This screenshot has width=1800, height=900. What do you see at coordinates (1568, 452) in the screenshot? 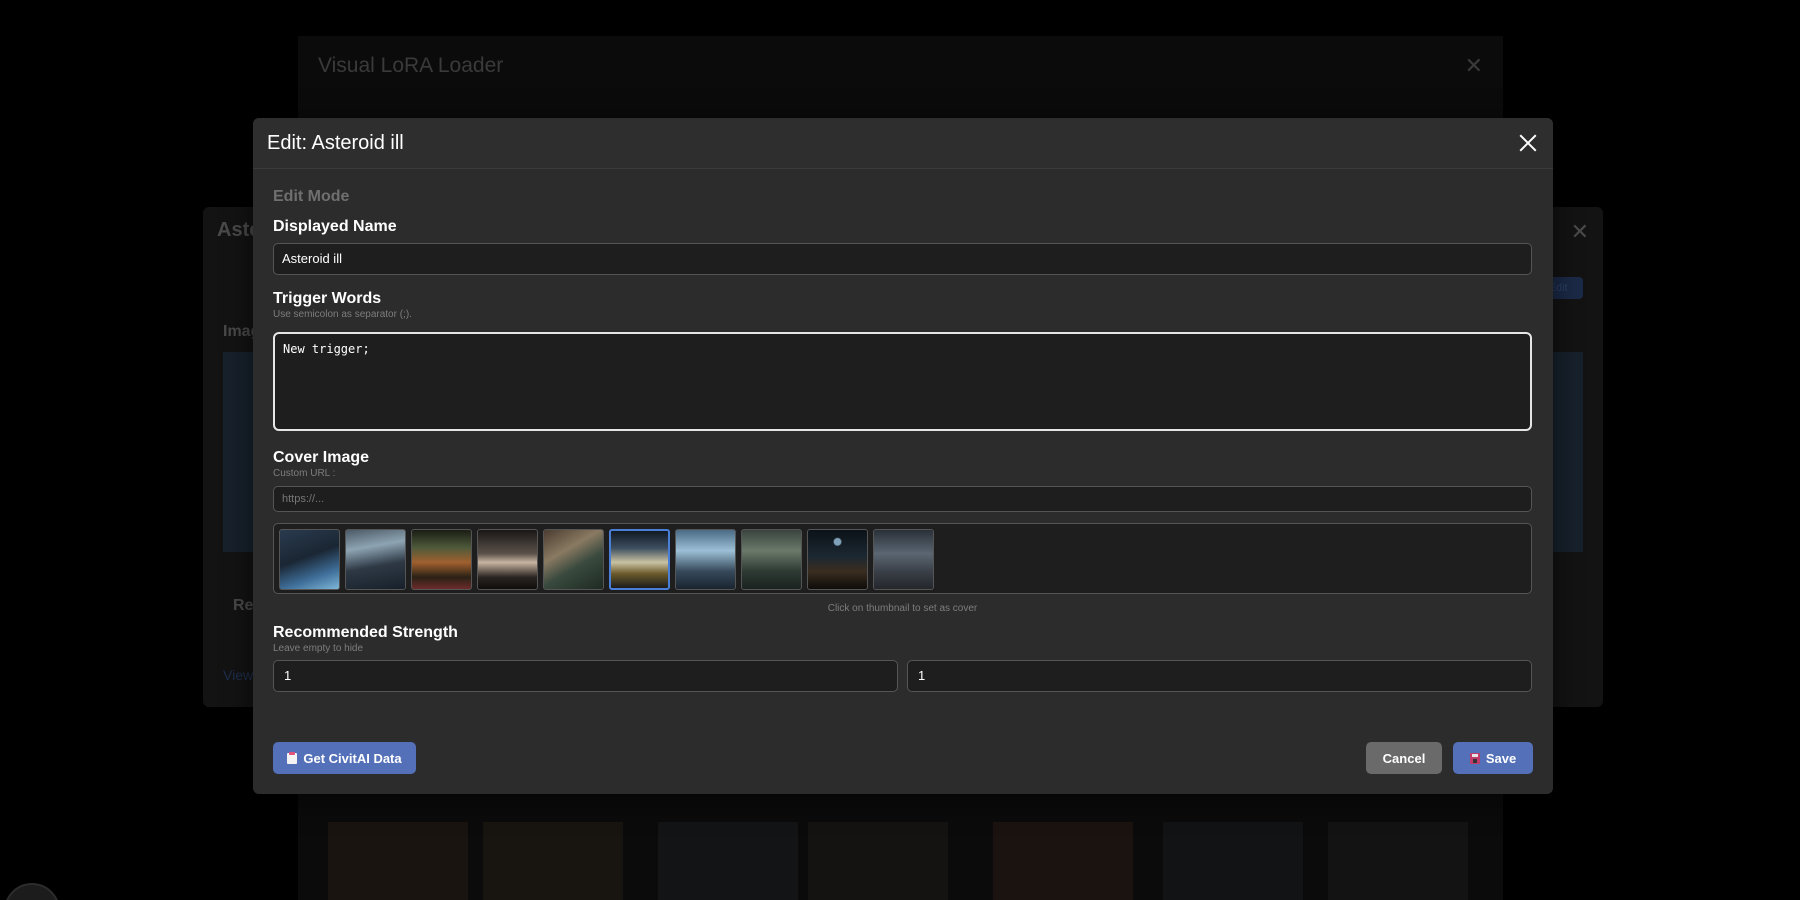
I see `background-image-right` at bounding box center [1568, 452].